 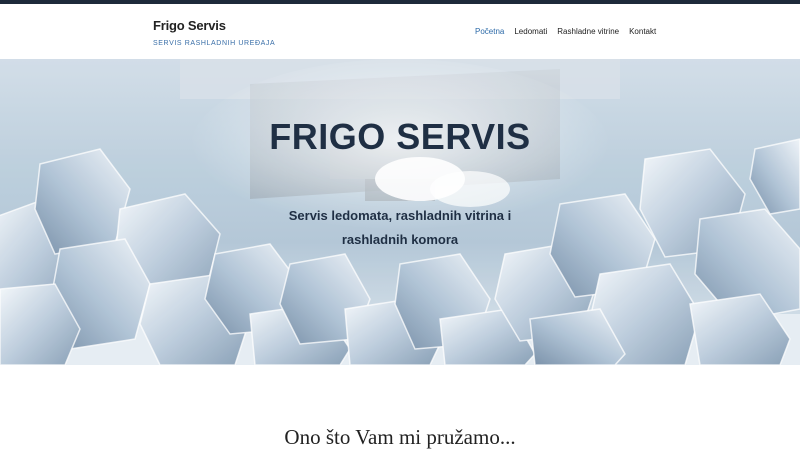 What do you see at coordinates (400, 239) in the screenshot?
I see `hero-subtitle-line-2: rashladnih komora` at bounding box center [400, 239].